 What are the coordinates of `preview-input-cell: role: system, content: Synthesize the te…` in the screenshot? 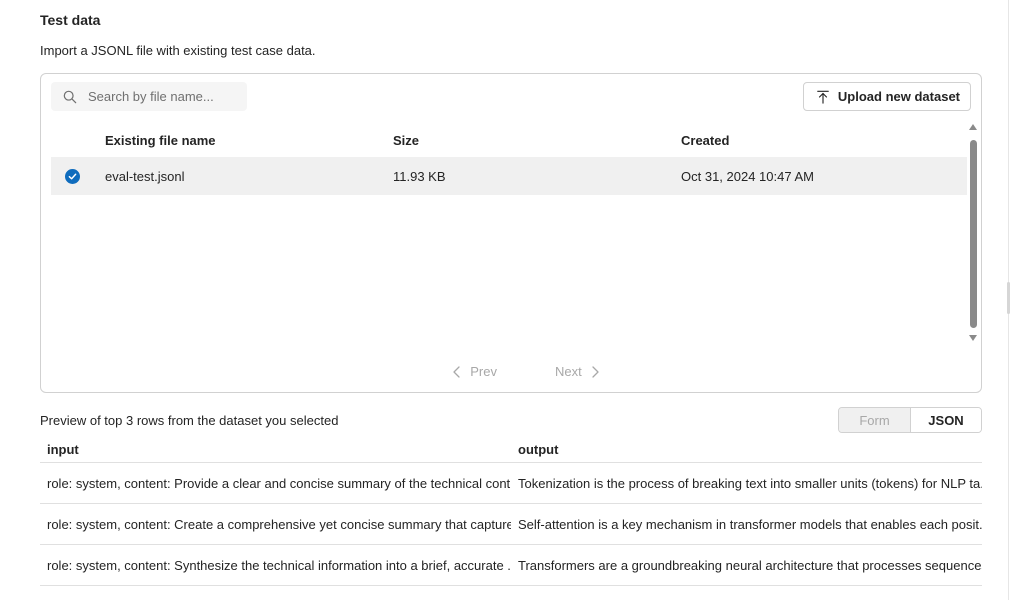 It's located at (279, 565).